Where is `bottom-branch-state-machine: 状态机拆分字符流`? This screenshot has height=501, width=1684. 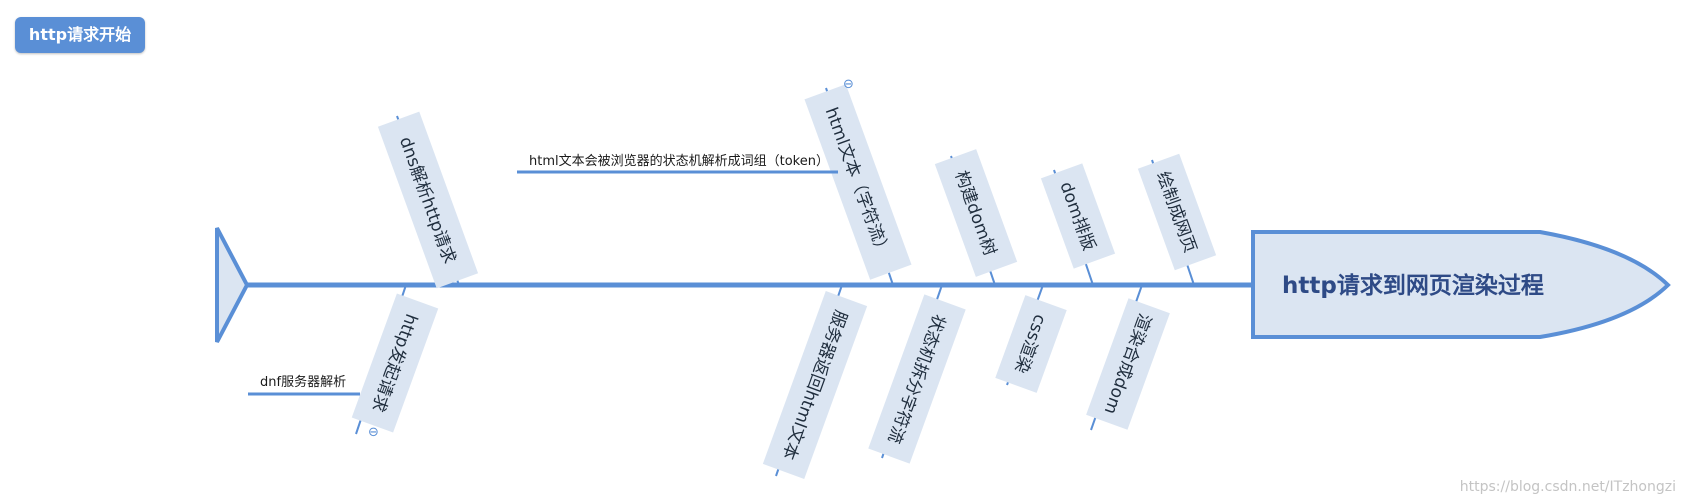
bottom-branch-state-machine: 状态机拆分字符流 is located at coordinates (917, 374).